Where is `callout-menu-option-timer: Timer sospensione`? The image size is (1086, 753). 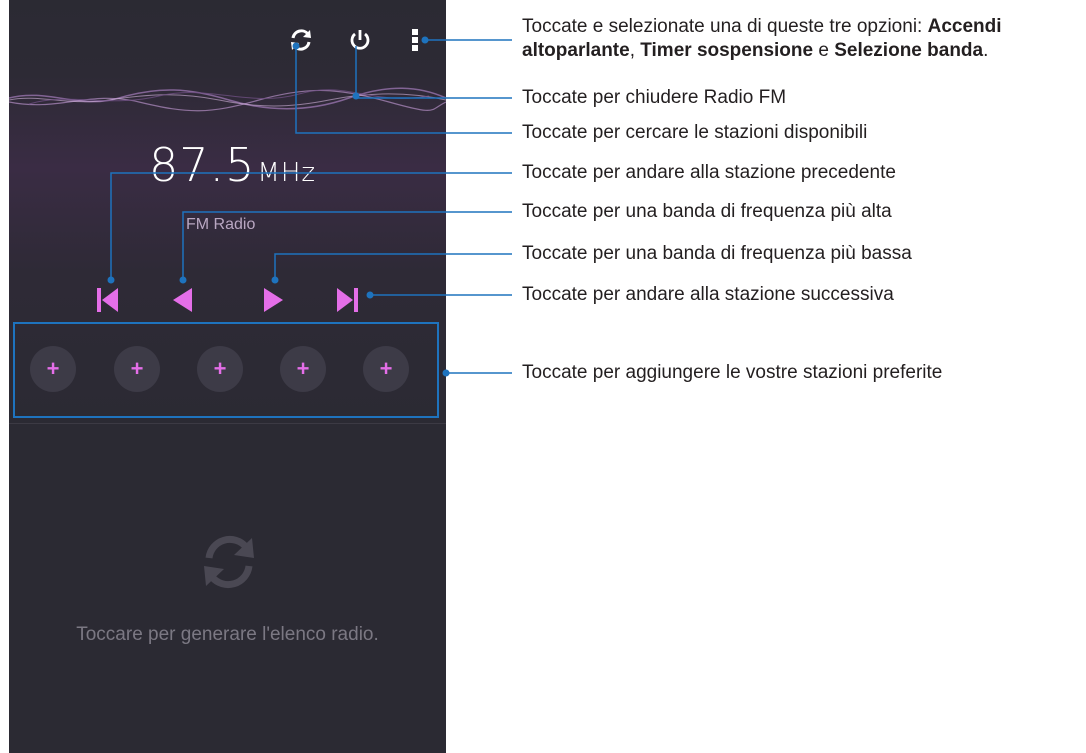 callout-menu-option-timer: Timer sospensione is located at coordinates (727, 50).